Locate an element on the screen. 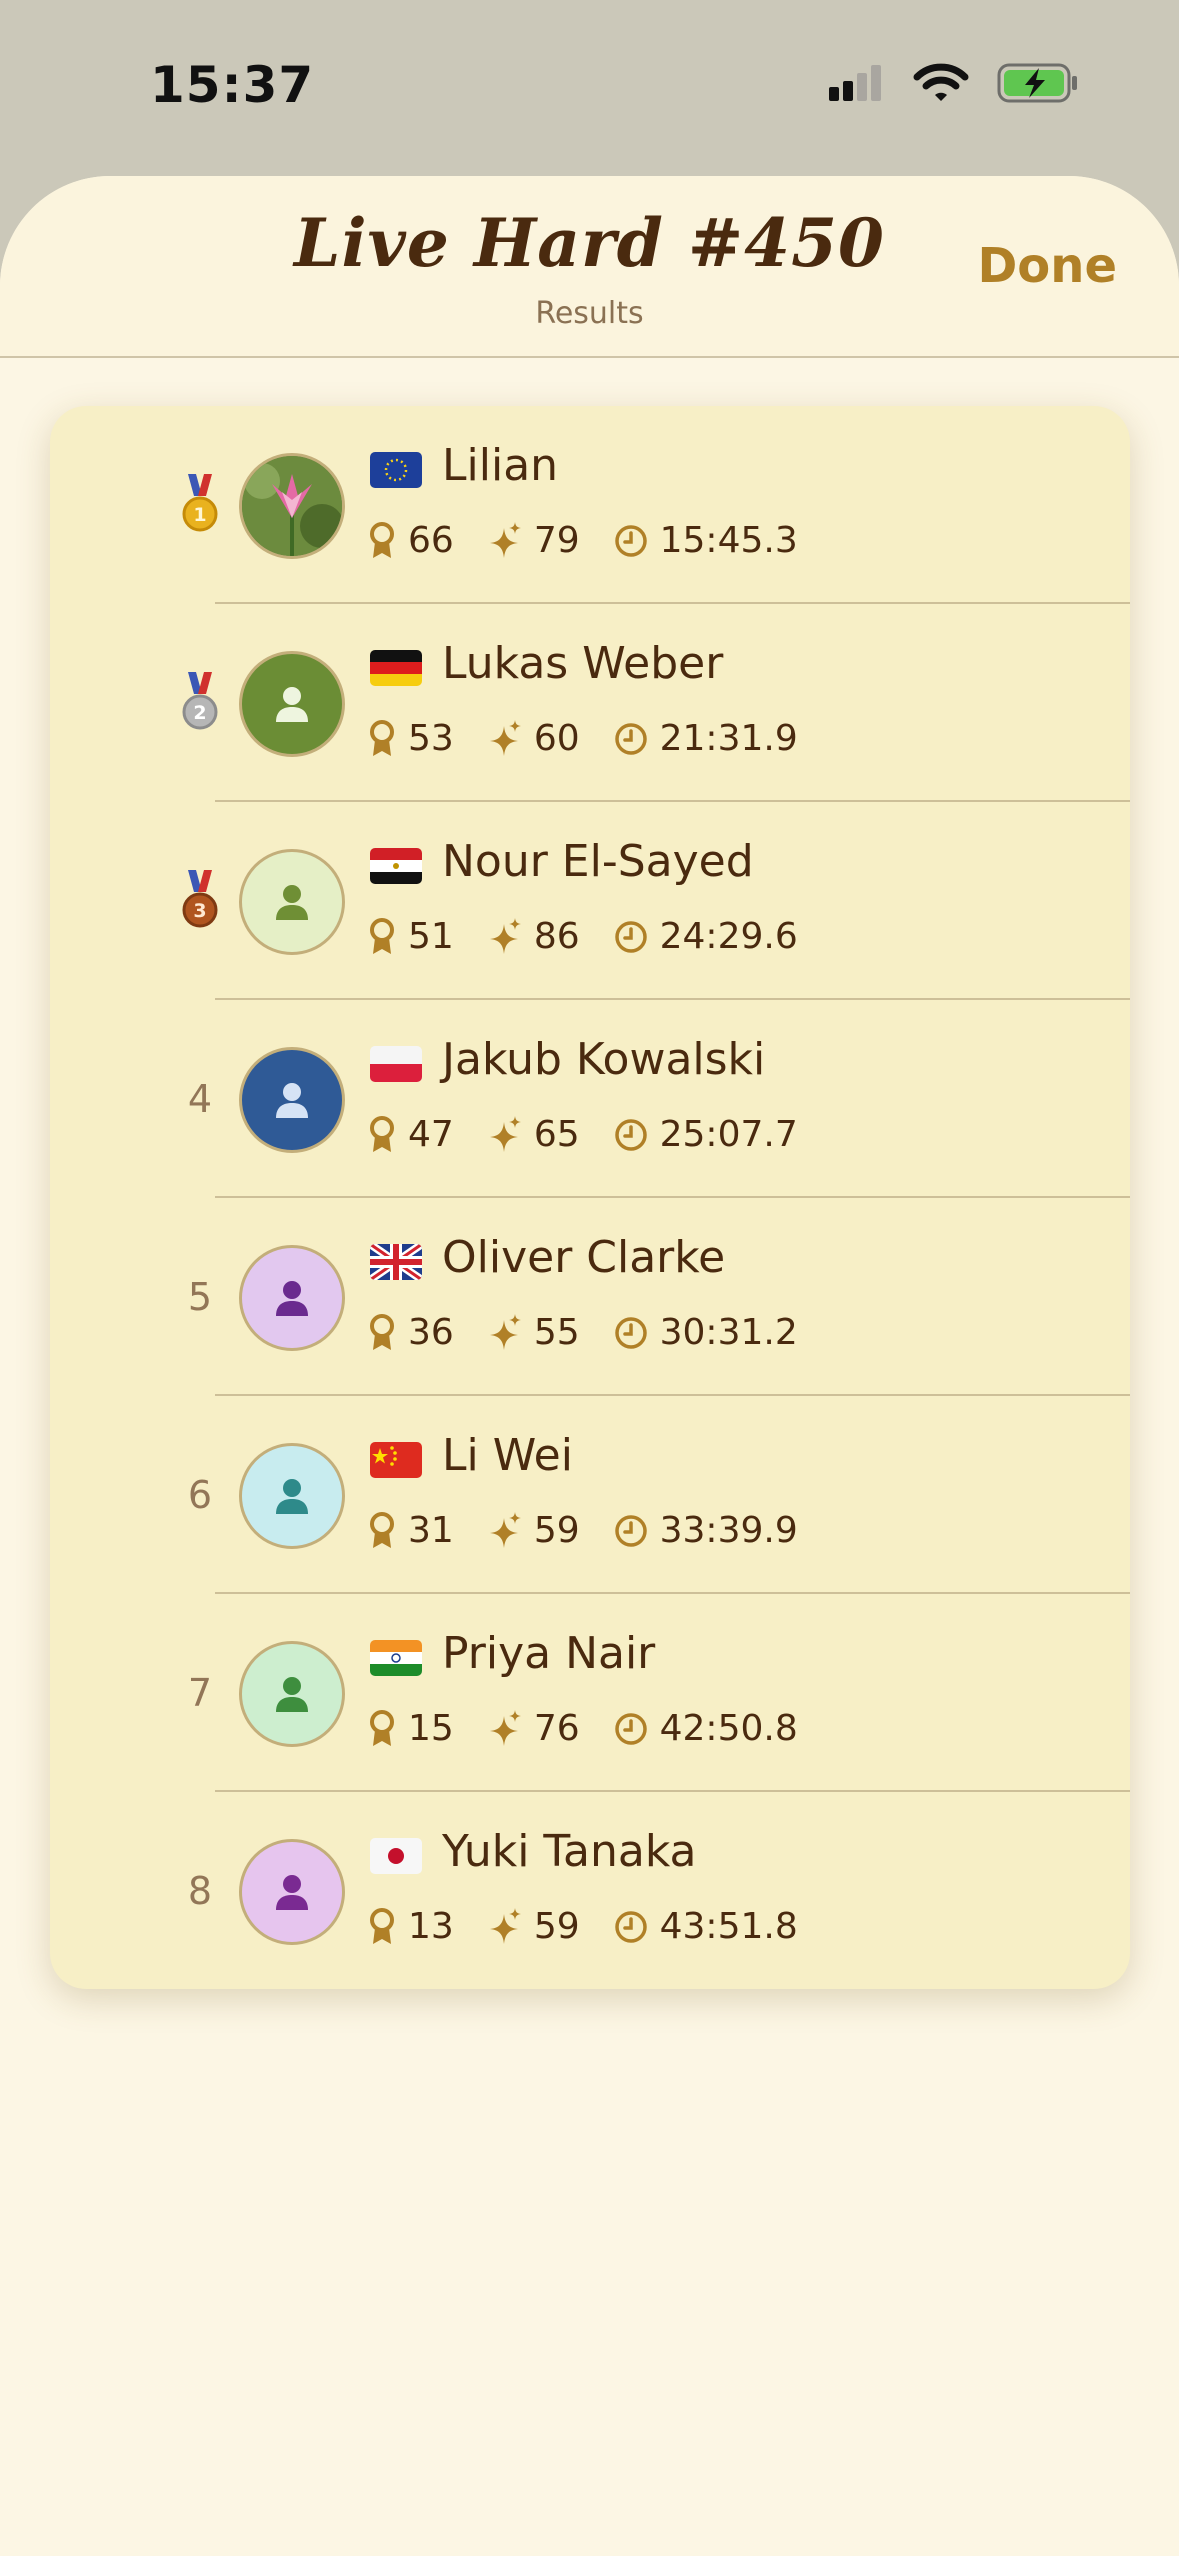 The width and height of the screenshot is (1179, 2556). list-item: 6 Li Wei 31 59 33:39.9 is located at coordinates (590, 1495).